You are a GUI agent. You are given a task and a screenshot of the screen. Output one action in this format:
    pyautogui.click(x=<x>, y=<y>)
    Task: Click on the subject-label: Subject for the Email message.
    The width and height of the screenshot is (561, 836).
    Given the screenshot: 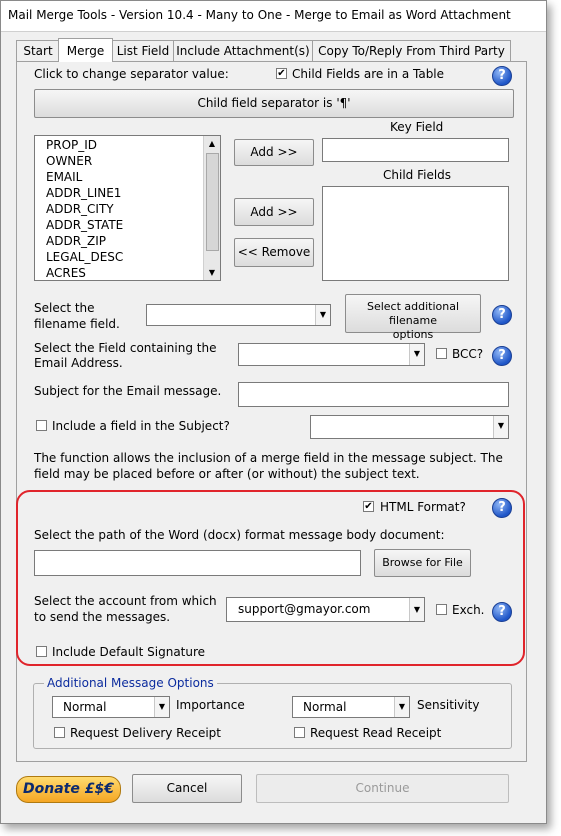 What is the action you would take?
    pyautogui.click(x=128, y=391)
    